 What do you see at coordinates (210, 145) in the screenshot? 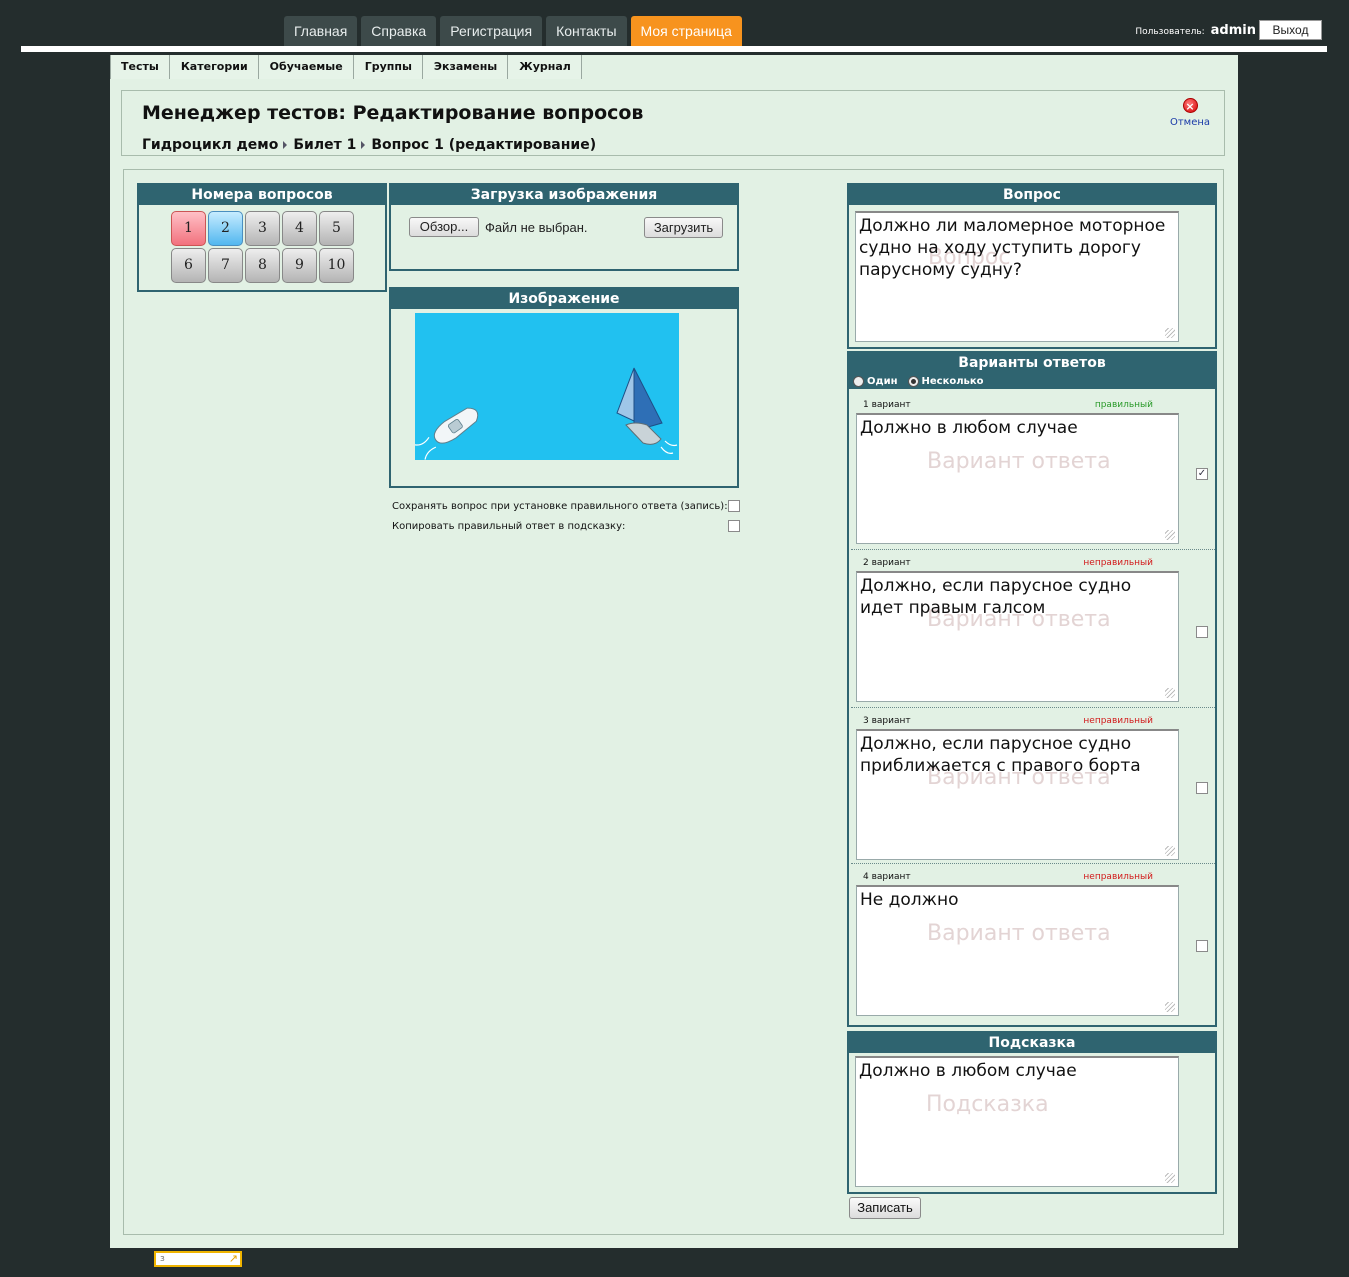
I see `breadcrumb-test: Гидроцикл демо` at bounding box center [210, 145].